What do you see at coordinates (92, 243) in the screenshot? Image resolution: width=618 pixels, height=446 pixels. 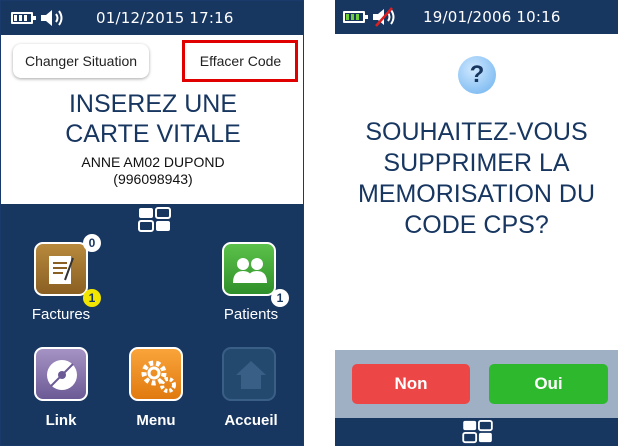 I see `factures-badge-top: 0` at bounding box center [92, 243].